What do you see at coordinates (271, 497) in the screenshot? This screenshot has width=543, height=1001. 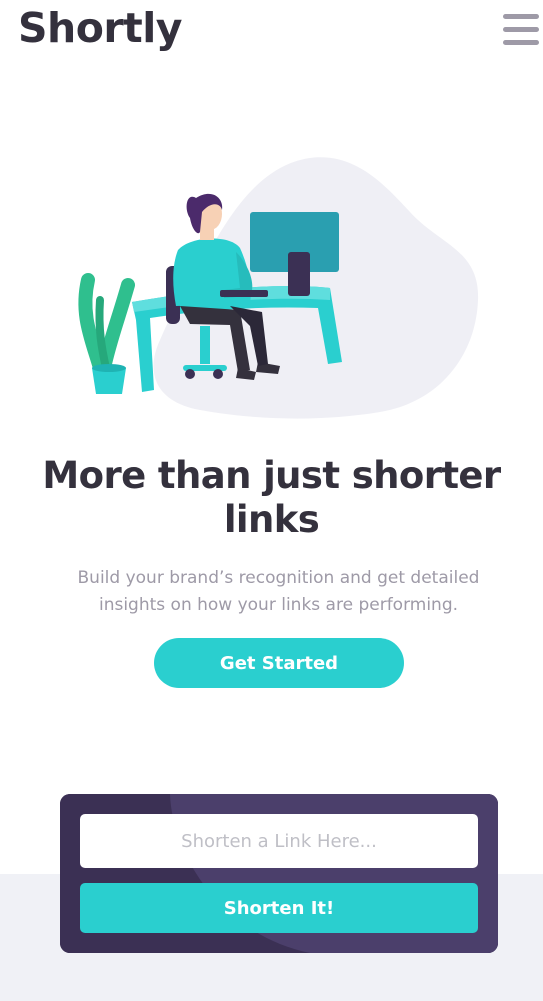 I see `hero-headline: More than just shorter links` at bounding box center [271, 497].